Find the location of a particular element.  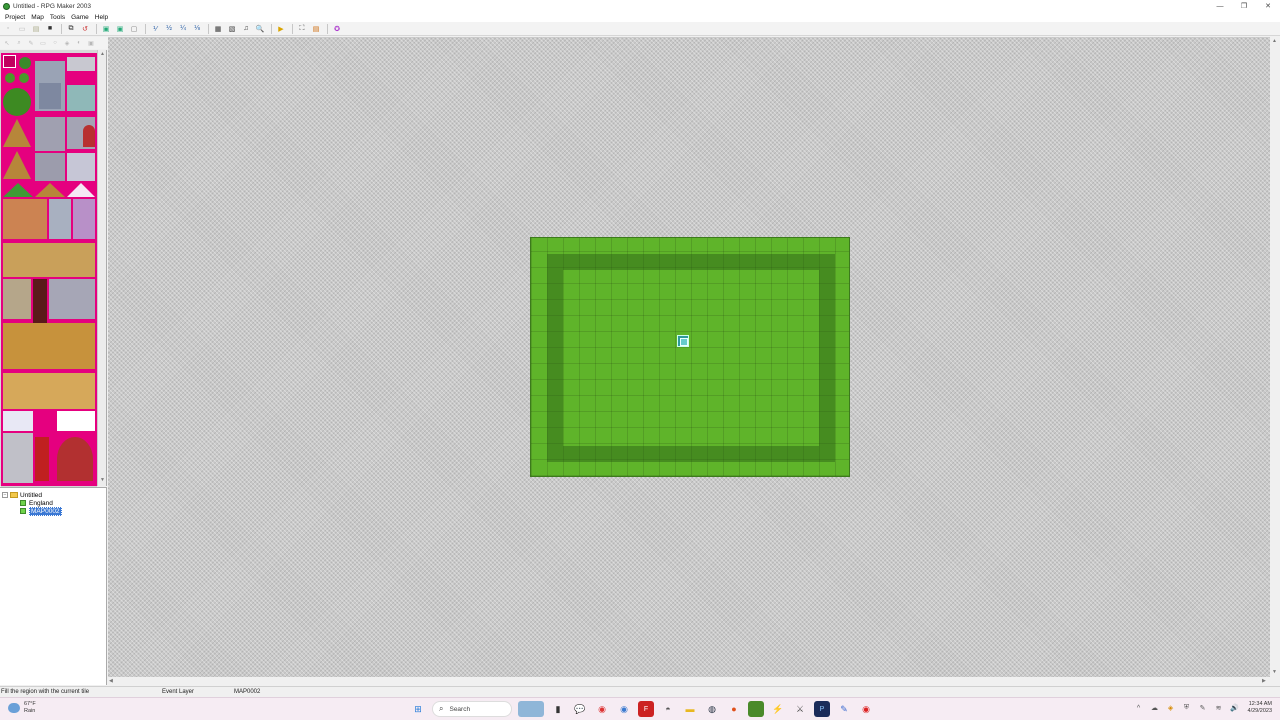

statue-tile is located at coordinates (60, 219).